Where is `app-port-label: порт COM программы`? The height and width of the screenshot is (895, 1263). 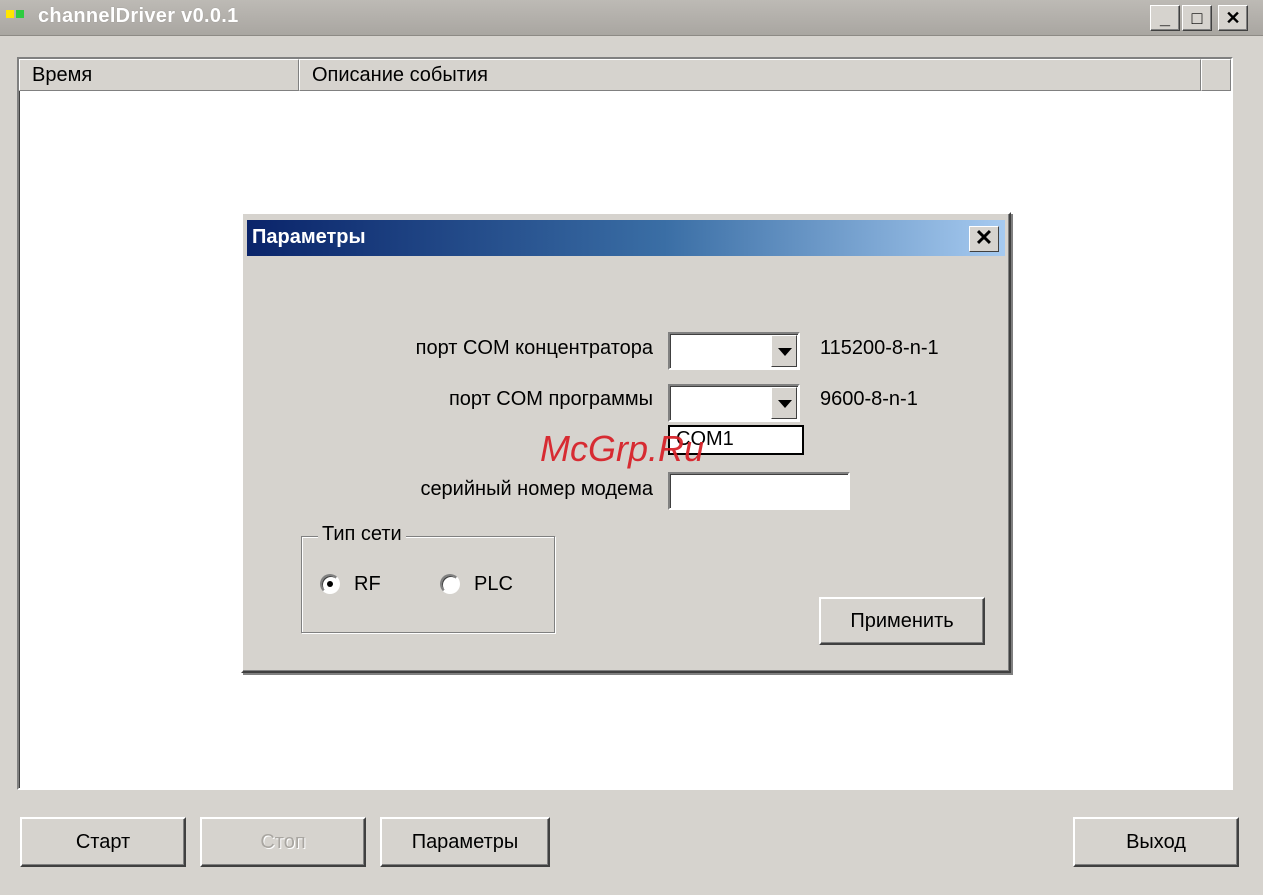 app-port-label: порт COM программы is located at coordinates (550, 399).